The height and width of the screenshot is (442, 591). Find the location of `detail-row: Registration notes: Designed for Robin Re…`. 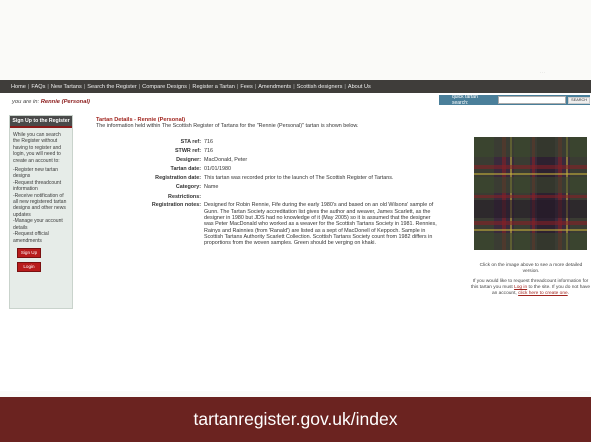

detail-row: Registration notes: Designed for Robin Re… is located at coordinates (268, 224).